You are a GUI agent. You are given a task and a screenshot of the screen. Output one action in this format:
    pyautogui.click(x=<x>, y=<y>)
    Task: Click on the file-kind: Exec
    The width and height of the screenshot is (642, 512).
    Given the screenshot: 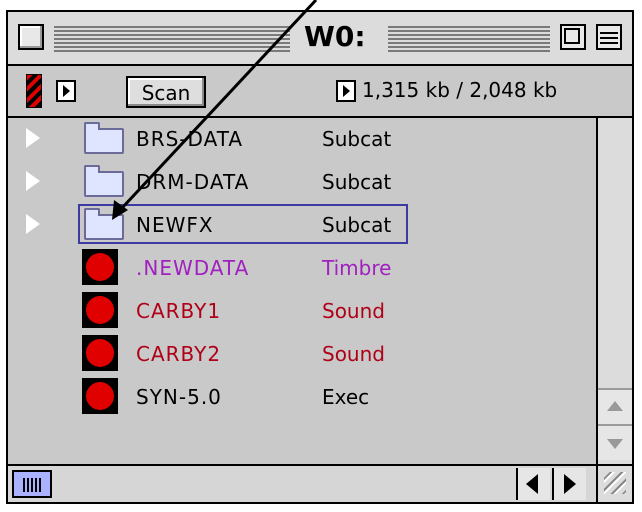 What is the action you would take?
    pyautogui.click(x=346, y=397)
    